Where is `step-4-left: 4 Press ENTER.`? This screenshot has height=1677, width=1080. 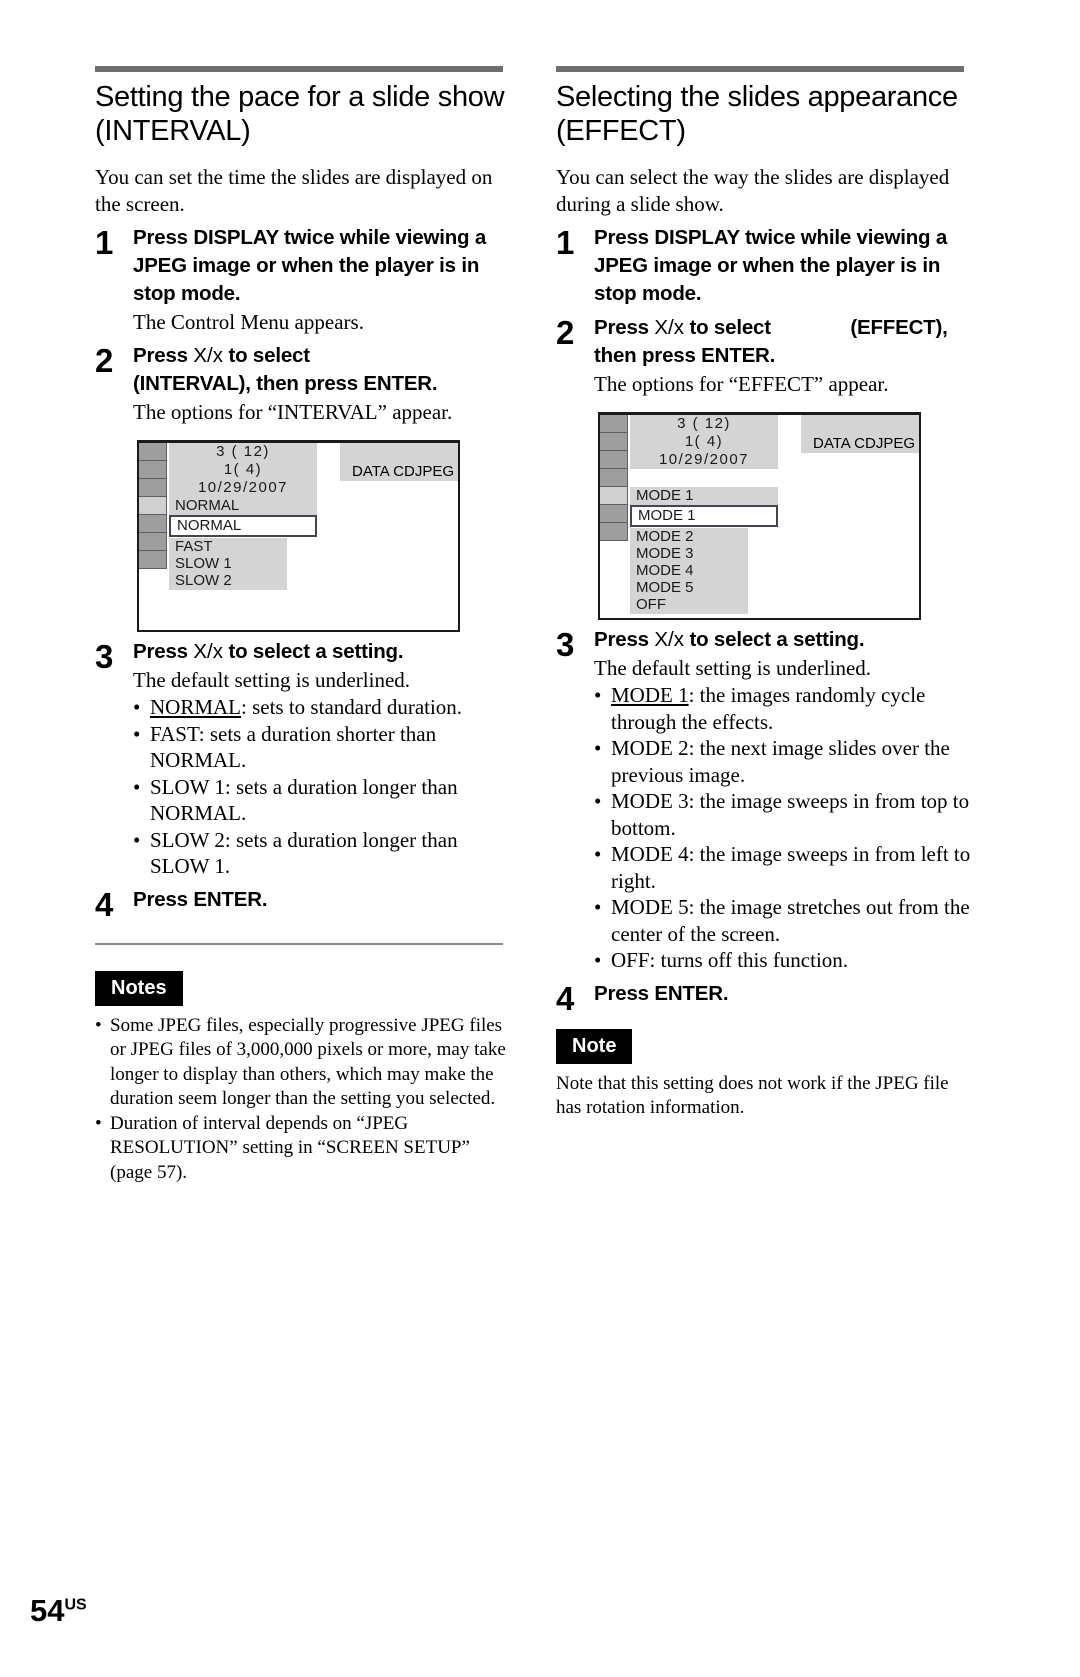 step-4-left: 4 Press ENTER. is located at coordinates (304, 903).